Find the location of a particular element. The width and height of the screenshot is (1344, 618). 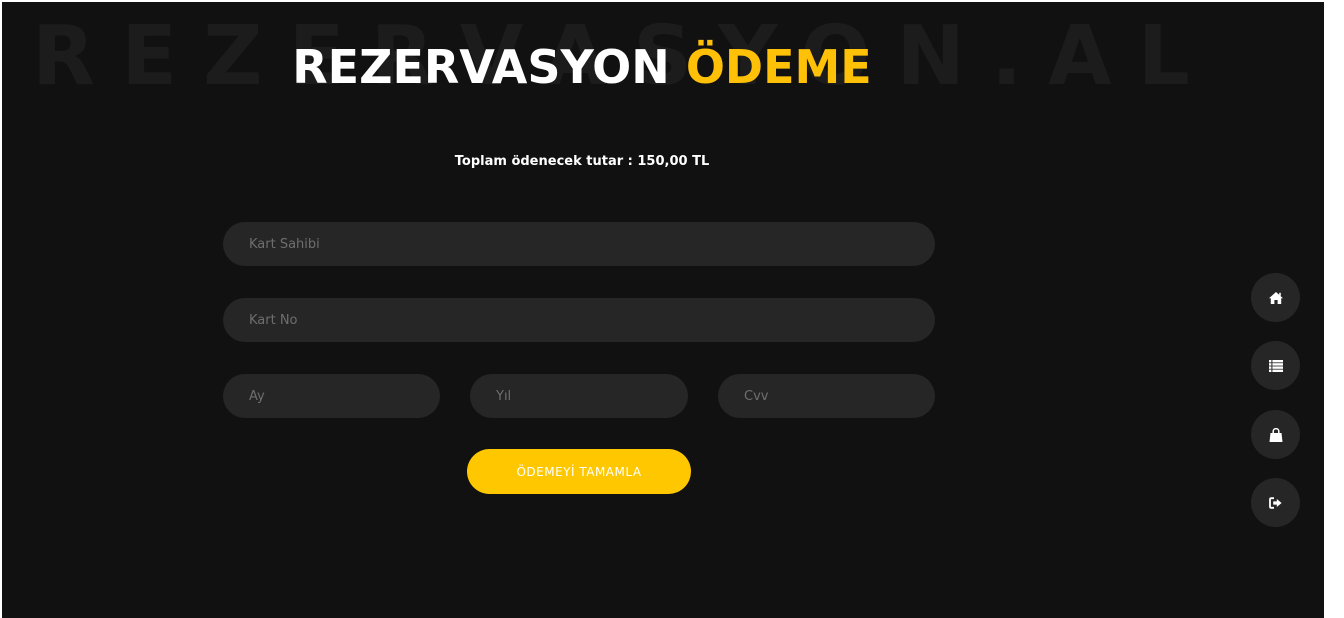

list-icon is located at coordinates (1275, 365).